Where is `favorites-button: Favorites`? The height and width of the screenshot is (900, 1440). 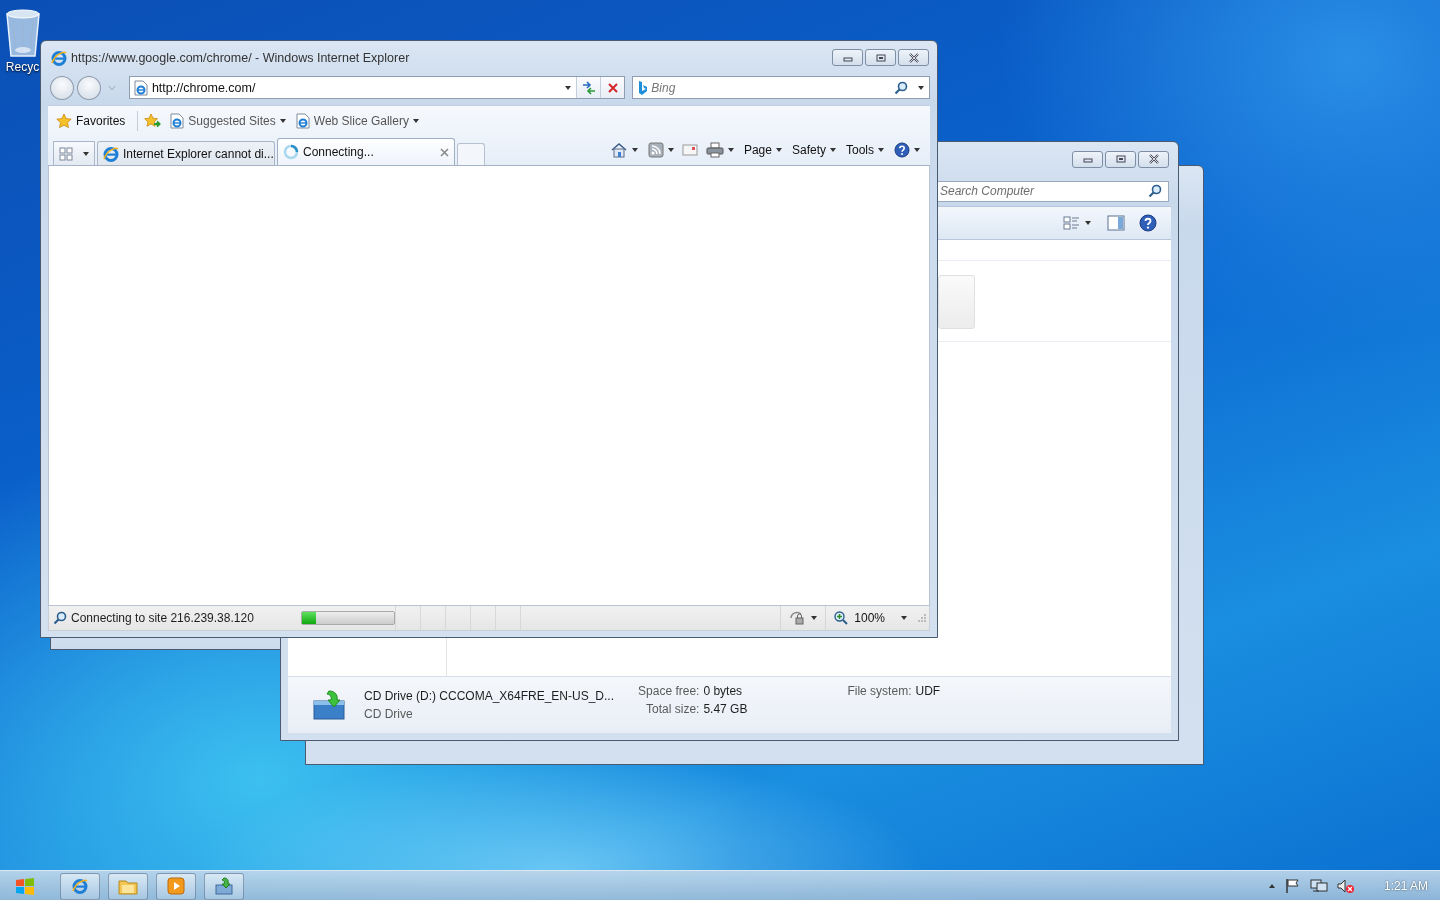
favorites-button: Favorites is located at coordinates (91, 120).